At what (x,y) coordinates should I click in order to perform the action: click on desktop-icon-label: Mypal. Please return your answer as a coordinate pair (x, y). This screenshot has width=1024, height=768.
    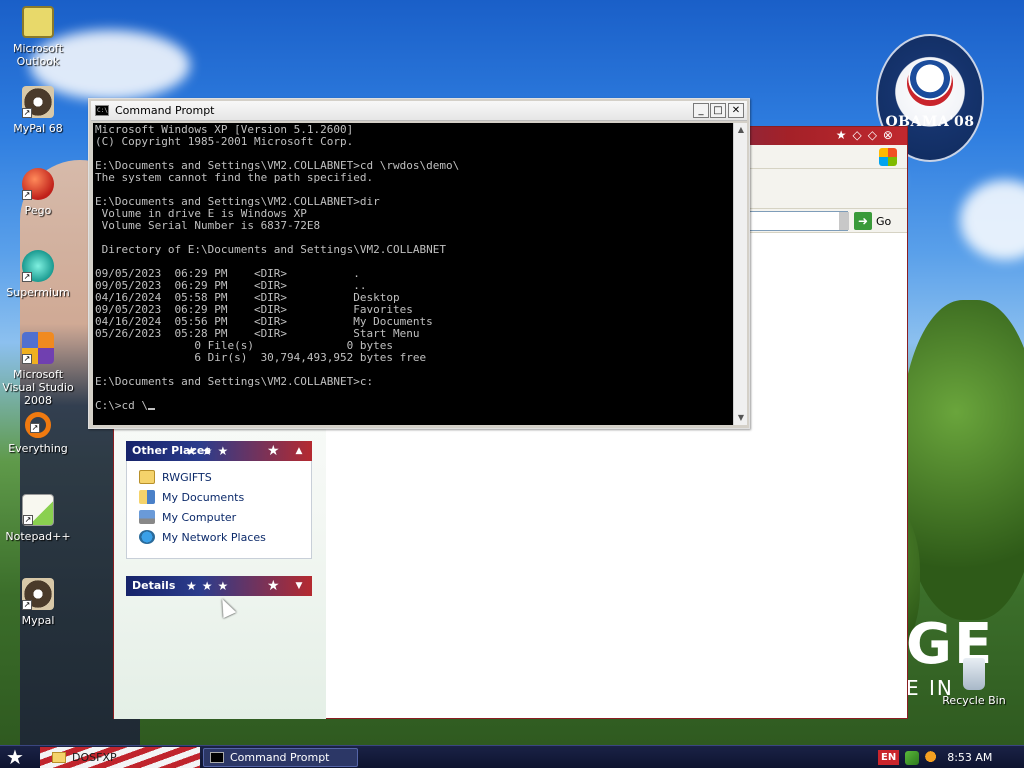
    Looking at the image, I should click on (38, 620).